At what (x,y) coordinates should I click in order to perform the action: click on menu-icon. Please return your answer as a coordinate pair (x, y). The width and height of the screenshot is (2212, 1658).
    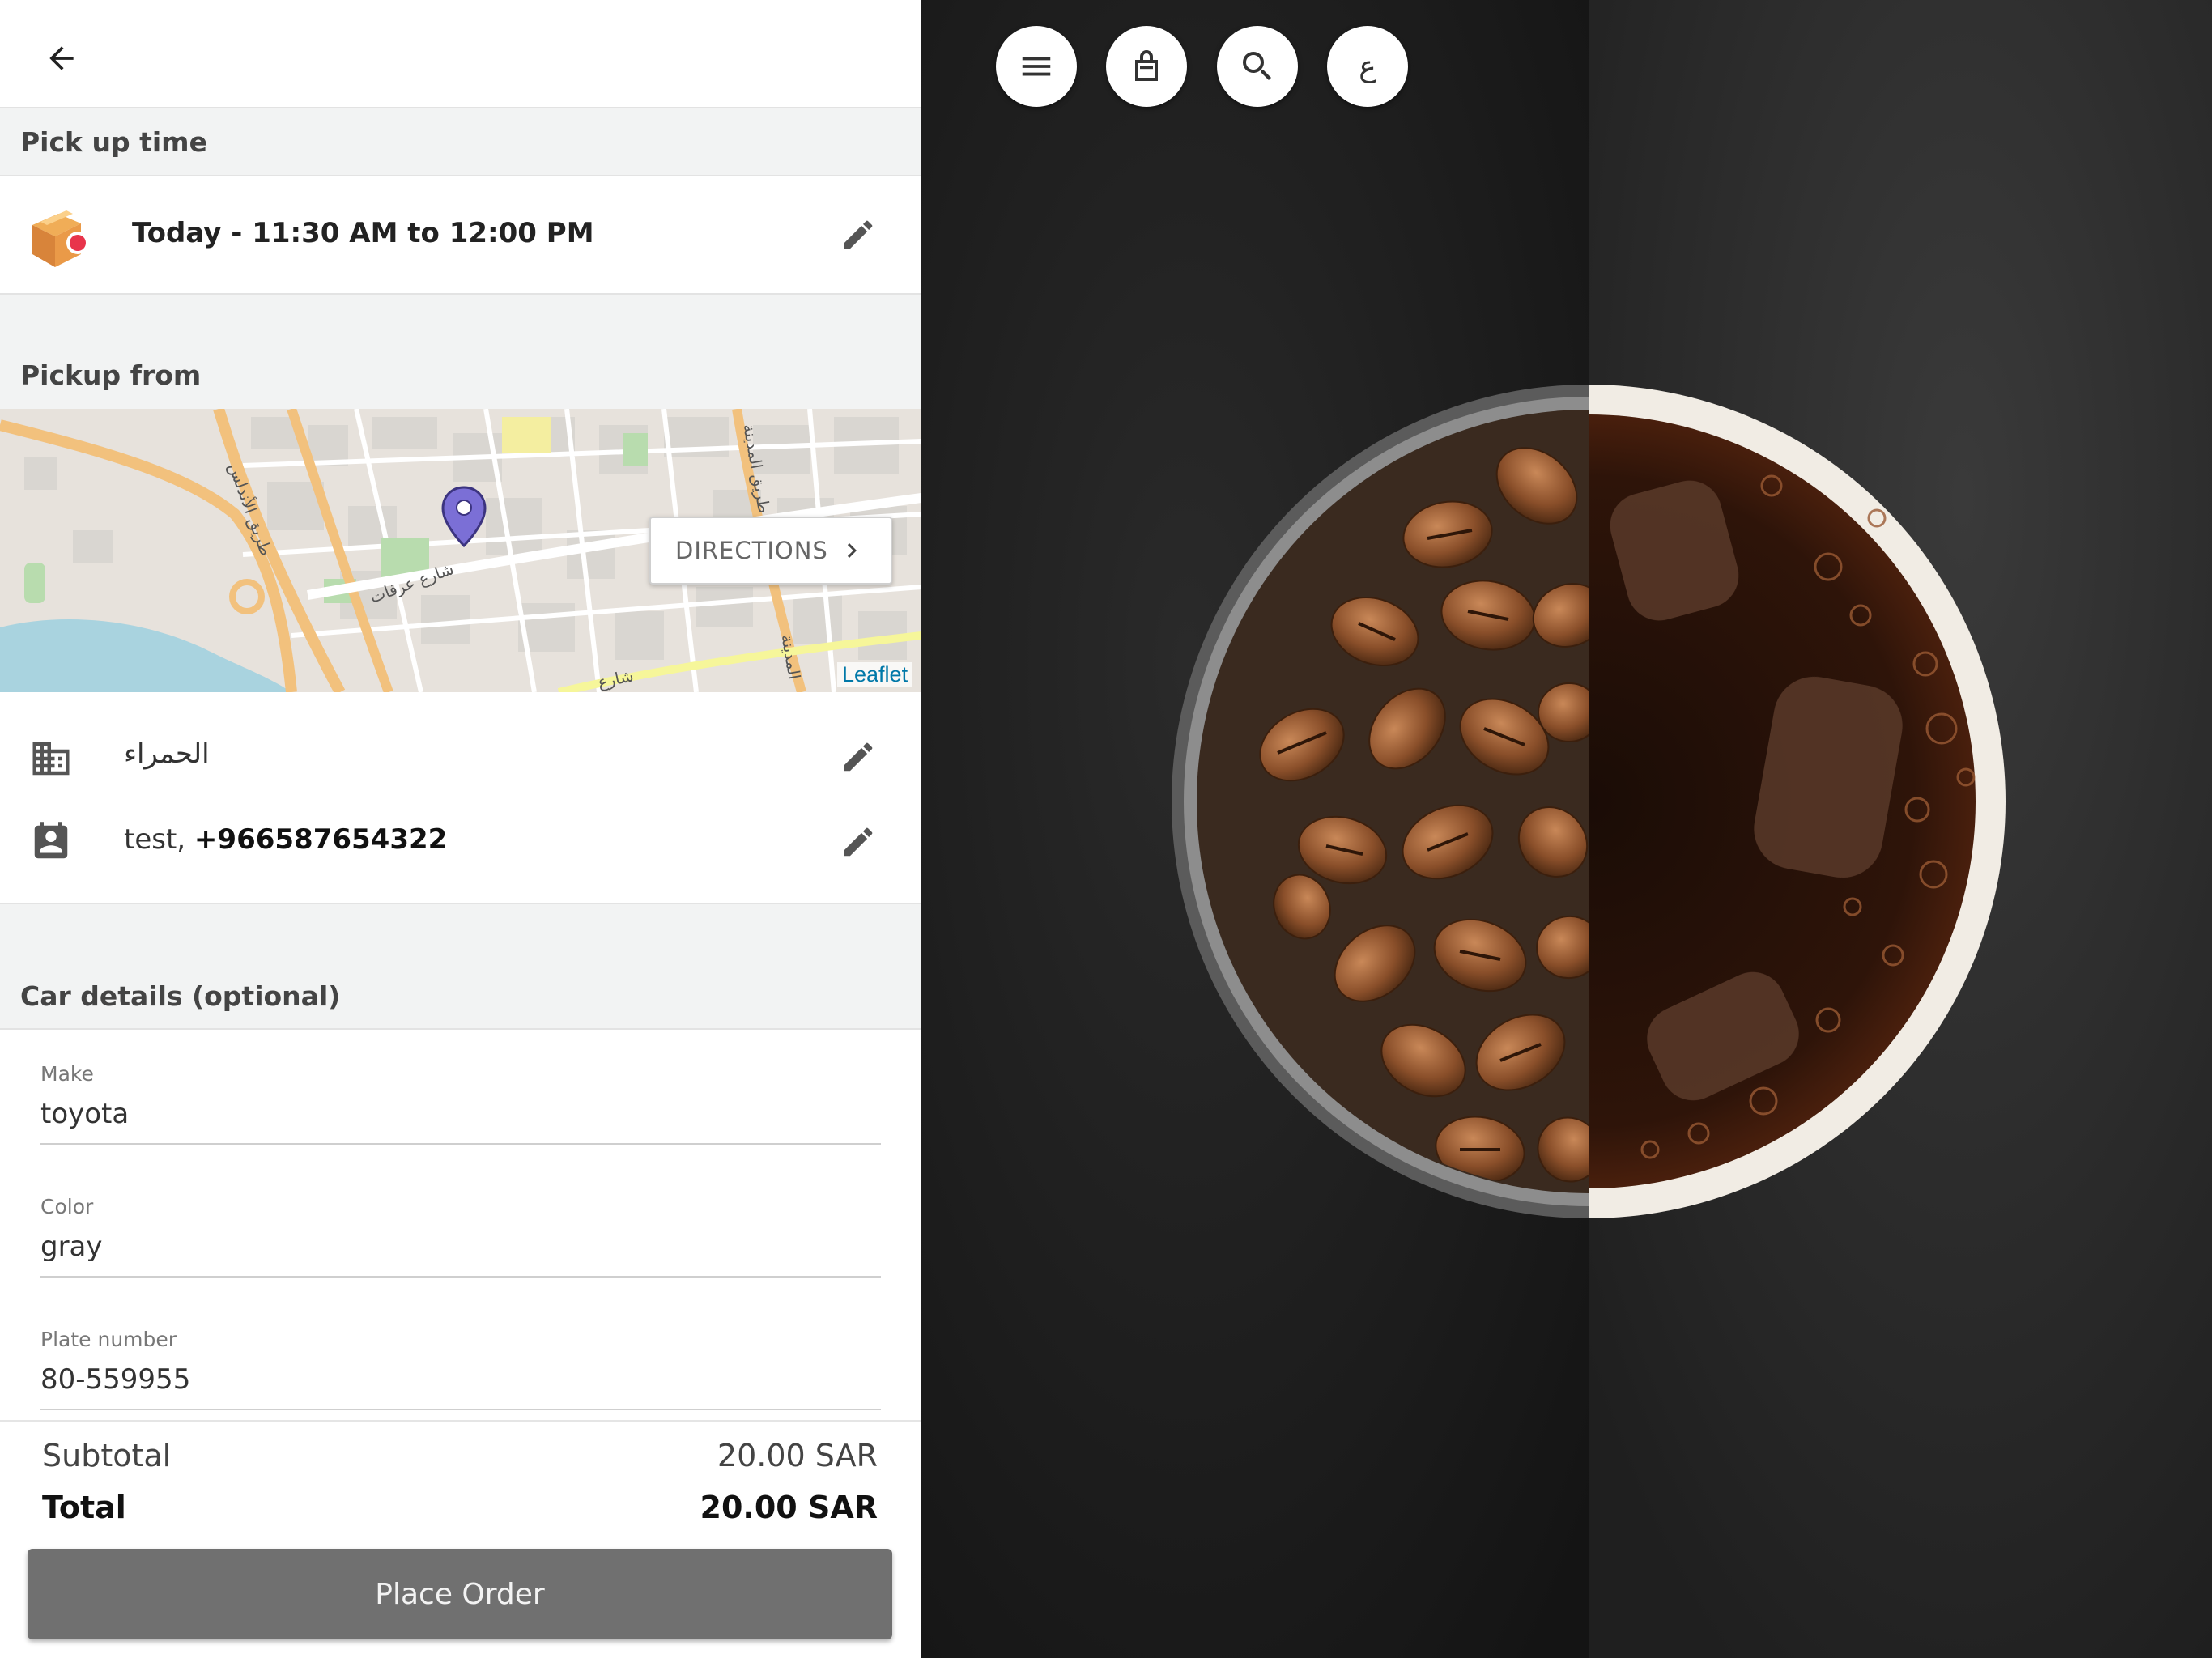
    Looking at the image, I should click on (1037, 66).